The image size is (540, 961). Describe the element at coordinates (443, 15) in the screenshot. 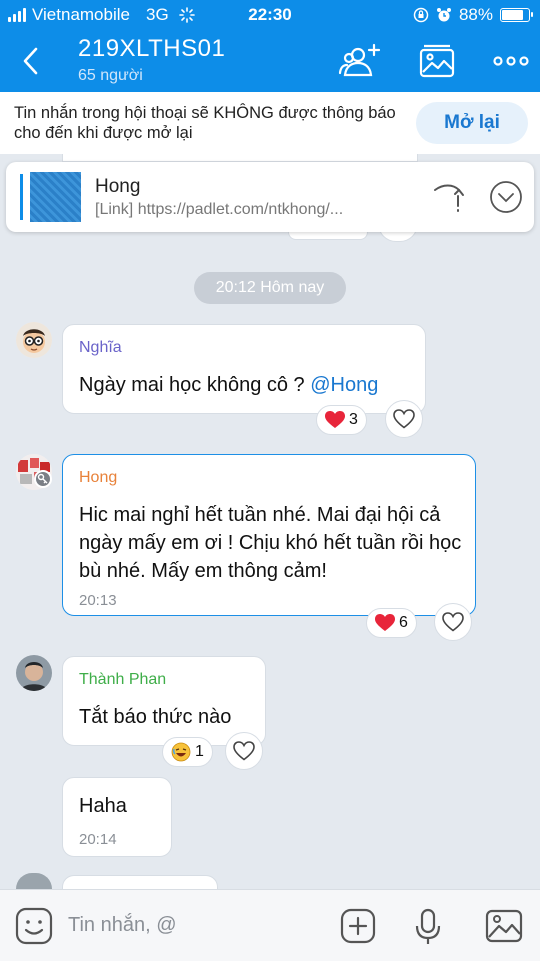

I see `alarm-icon` at that location.